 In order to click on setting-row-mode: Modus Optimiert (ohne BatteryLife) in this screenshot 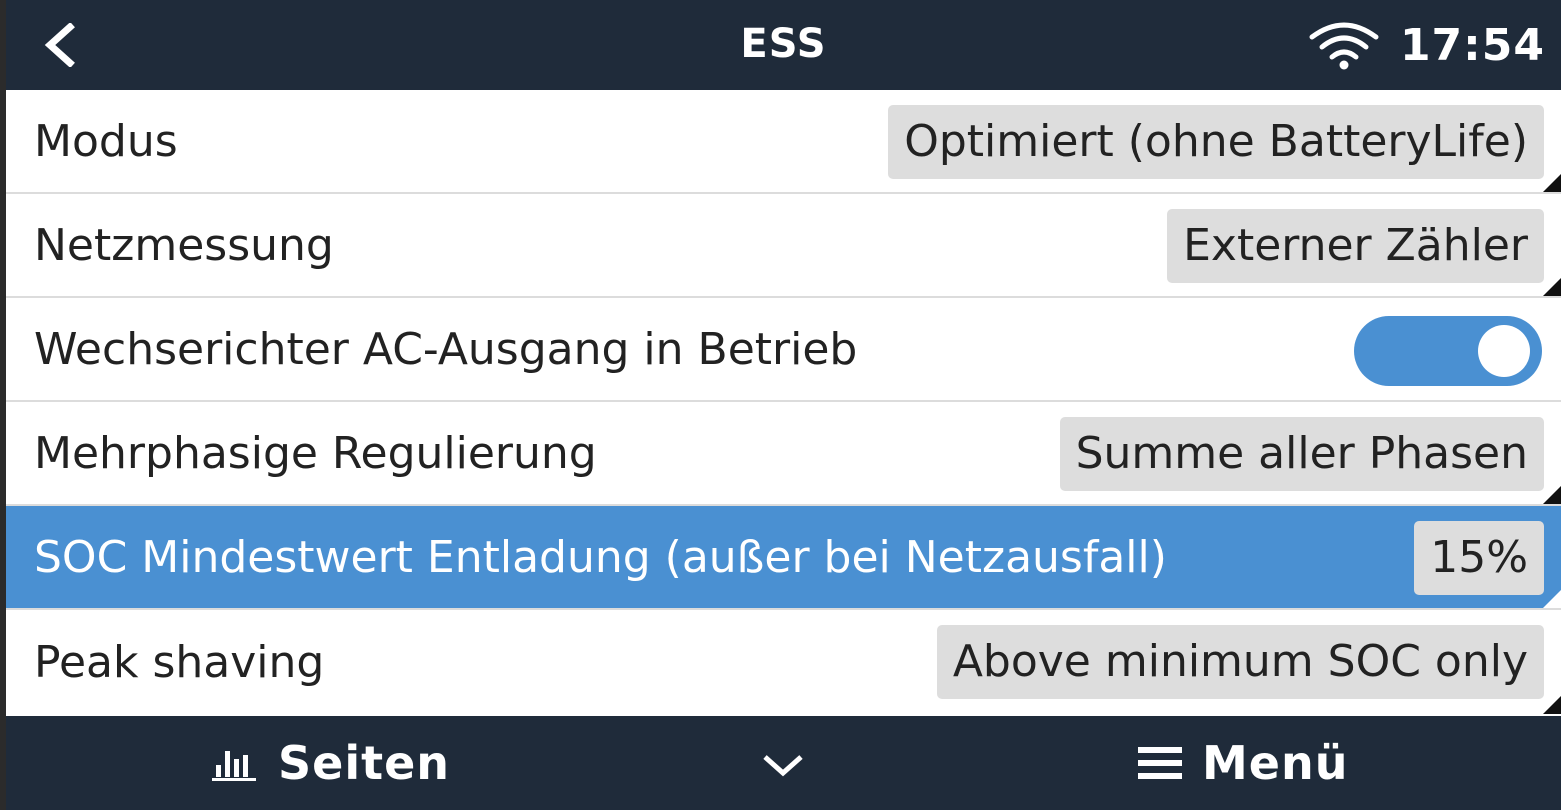, I will do `click(783, 142)`.